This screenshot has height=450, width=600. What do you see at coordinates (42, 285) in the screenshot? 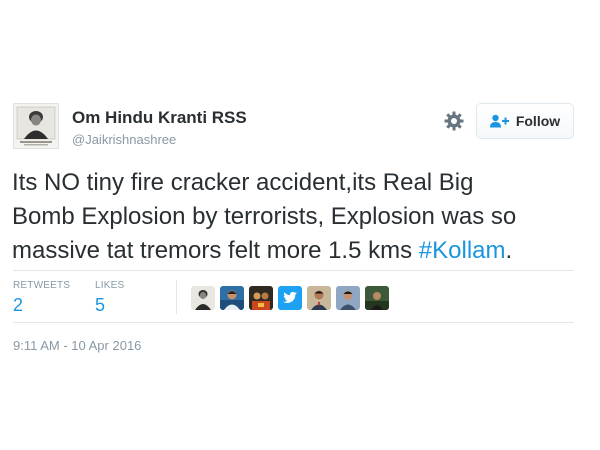
I see `retweets-label: RETWEETS` at bounding box center [42, 285].